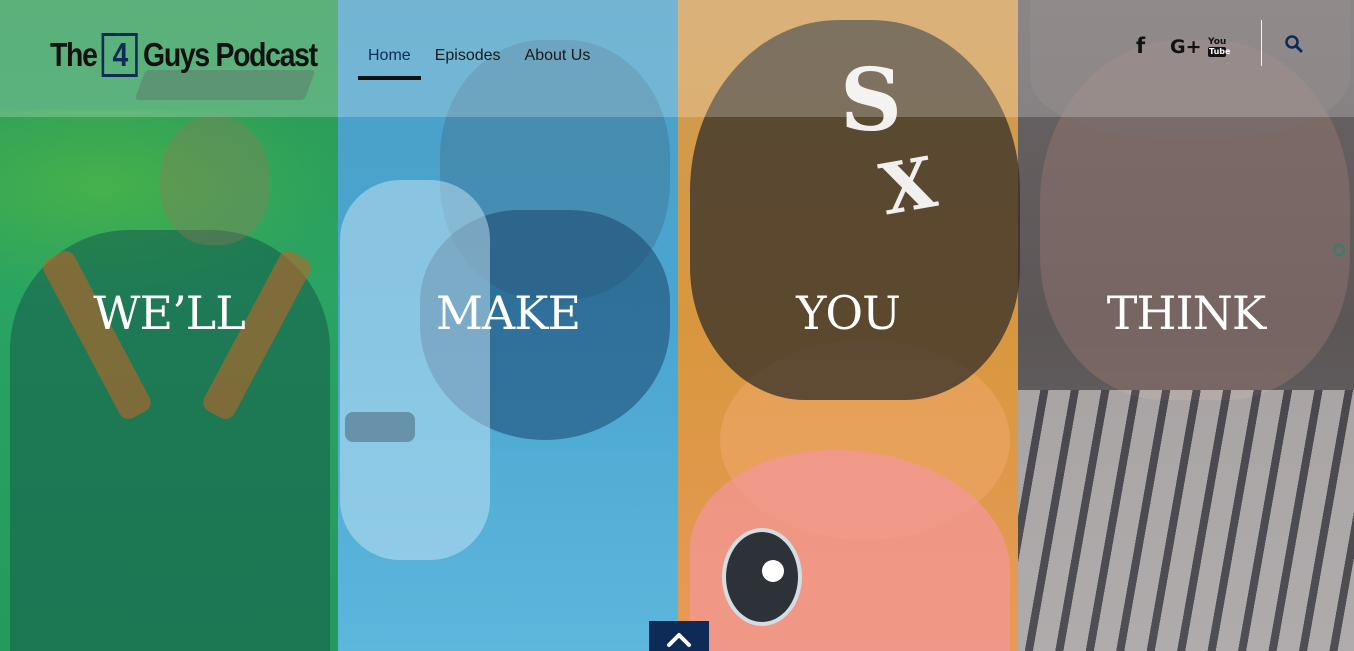 Image resolution: width=1354 pixels, height=651 pixels. I want to click on svg-text: X, so click(908, 180).